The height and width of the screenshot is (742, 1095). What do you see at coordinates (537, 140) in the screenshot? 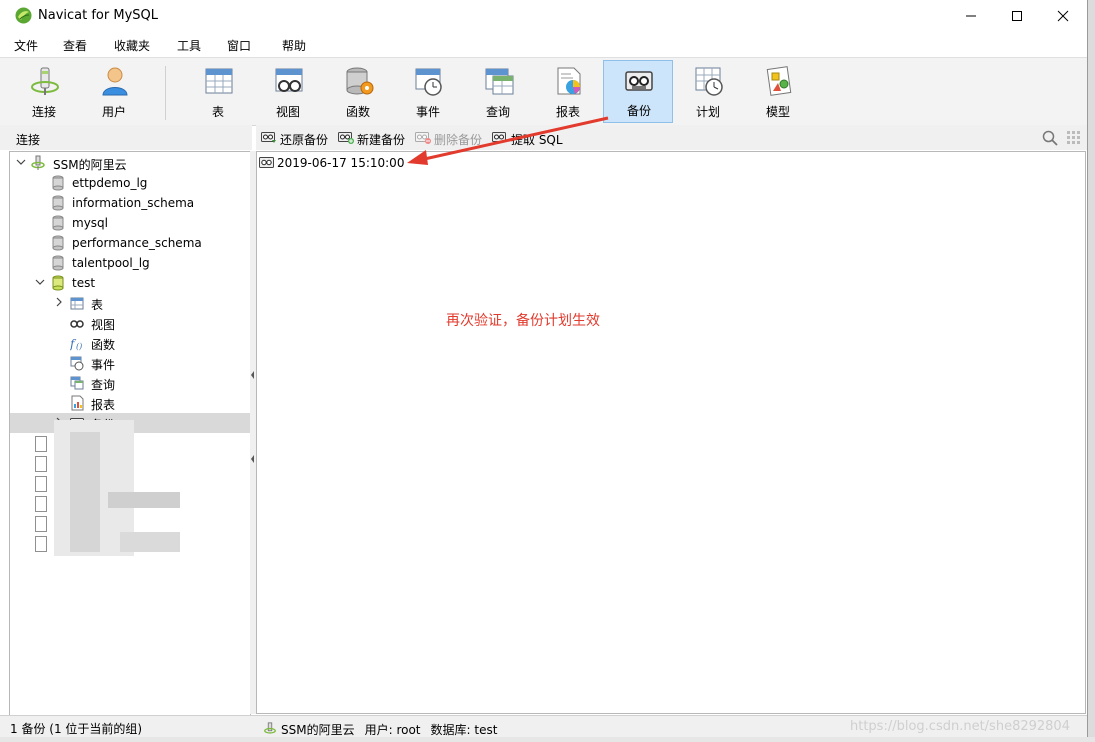
I see `extract-sql-label: 提取 SQL` at bounding box center [537, 140].